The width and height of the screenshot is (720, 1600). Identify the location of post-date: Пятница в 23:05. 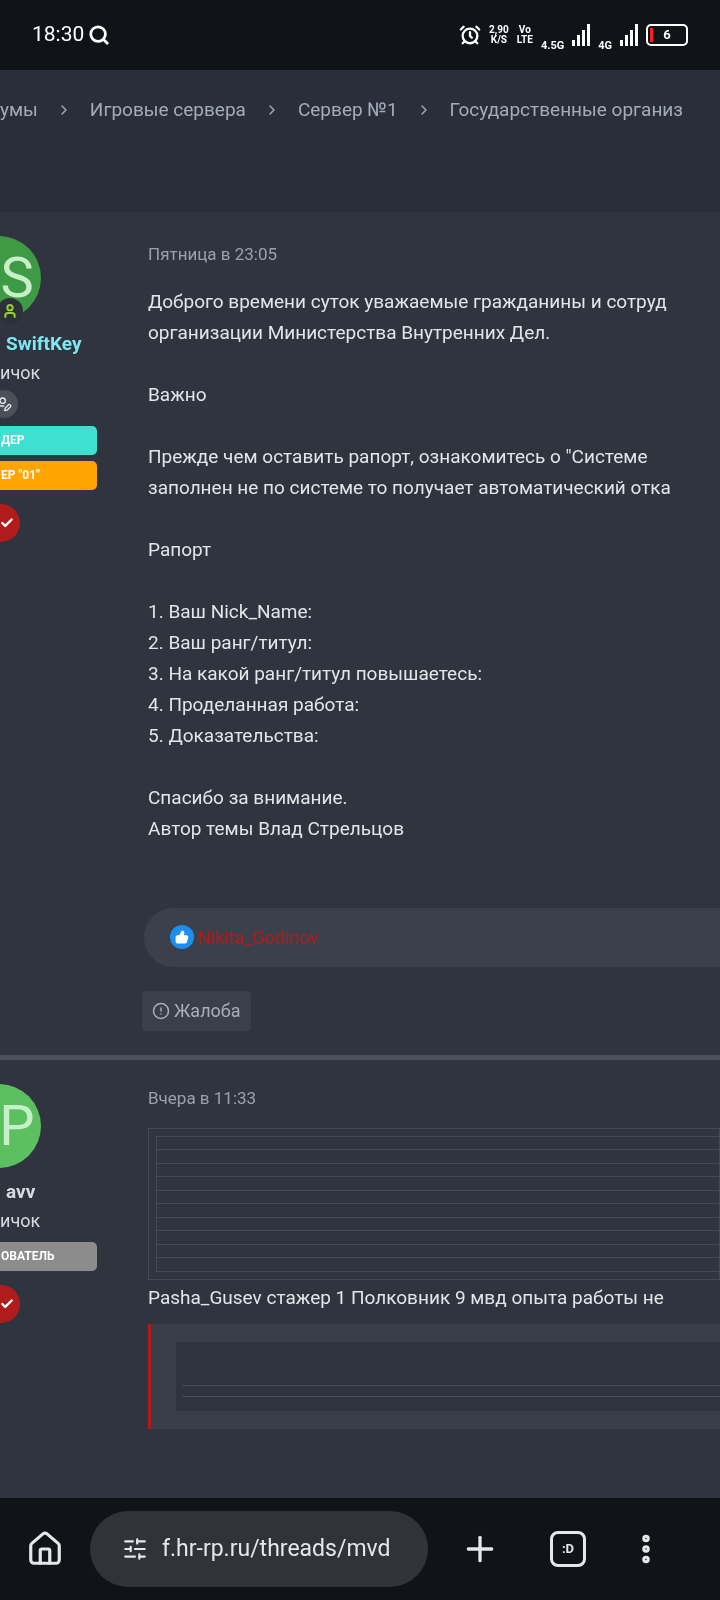
(434, 255).